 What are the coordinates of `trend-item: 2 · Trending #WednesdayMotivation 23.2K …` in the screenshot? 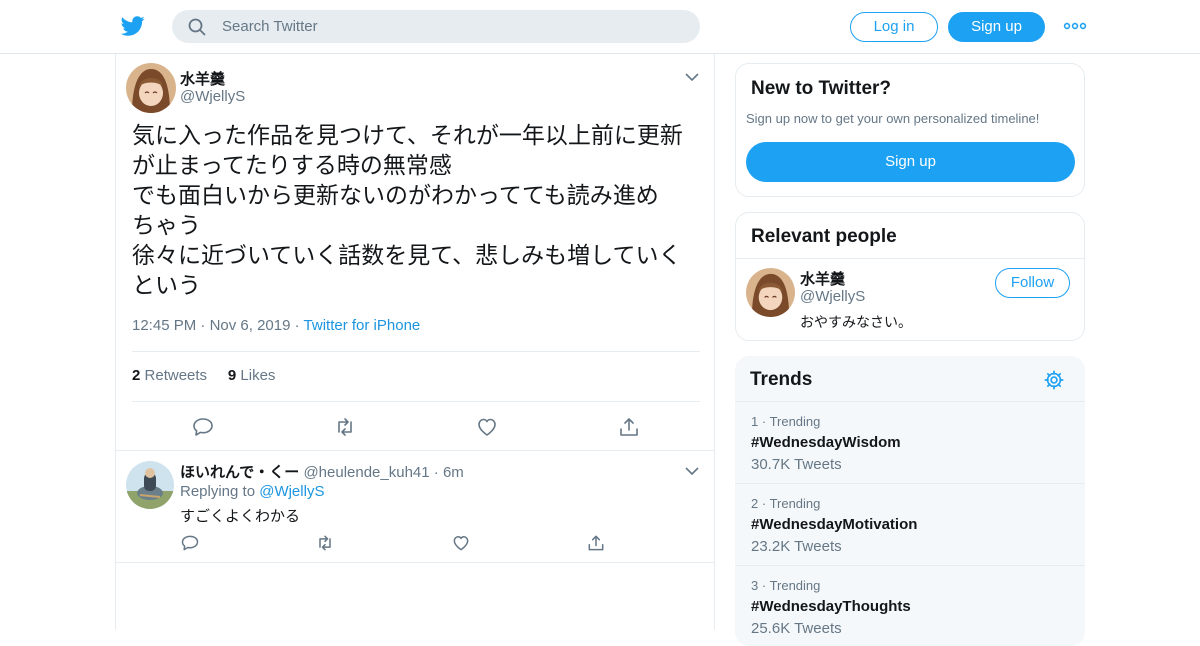 It's located at (910, 525).